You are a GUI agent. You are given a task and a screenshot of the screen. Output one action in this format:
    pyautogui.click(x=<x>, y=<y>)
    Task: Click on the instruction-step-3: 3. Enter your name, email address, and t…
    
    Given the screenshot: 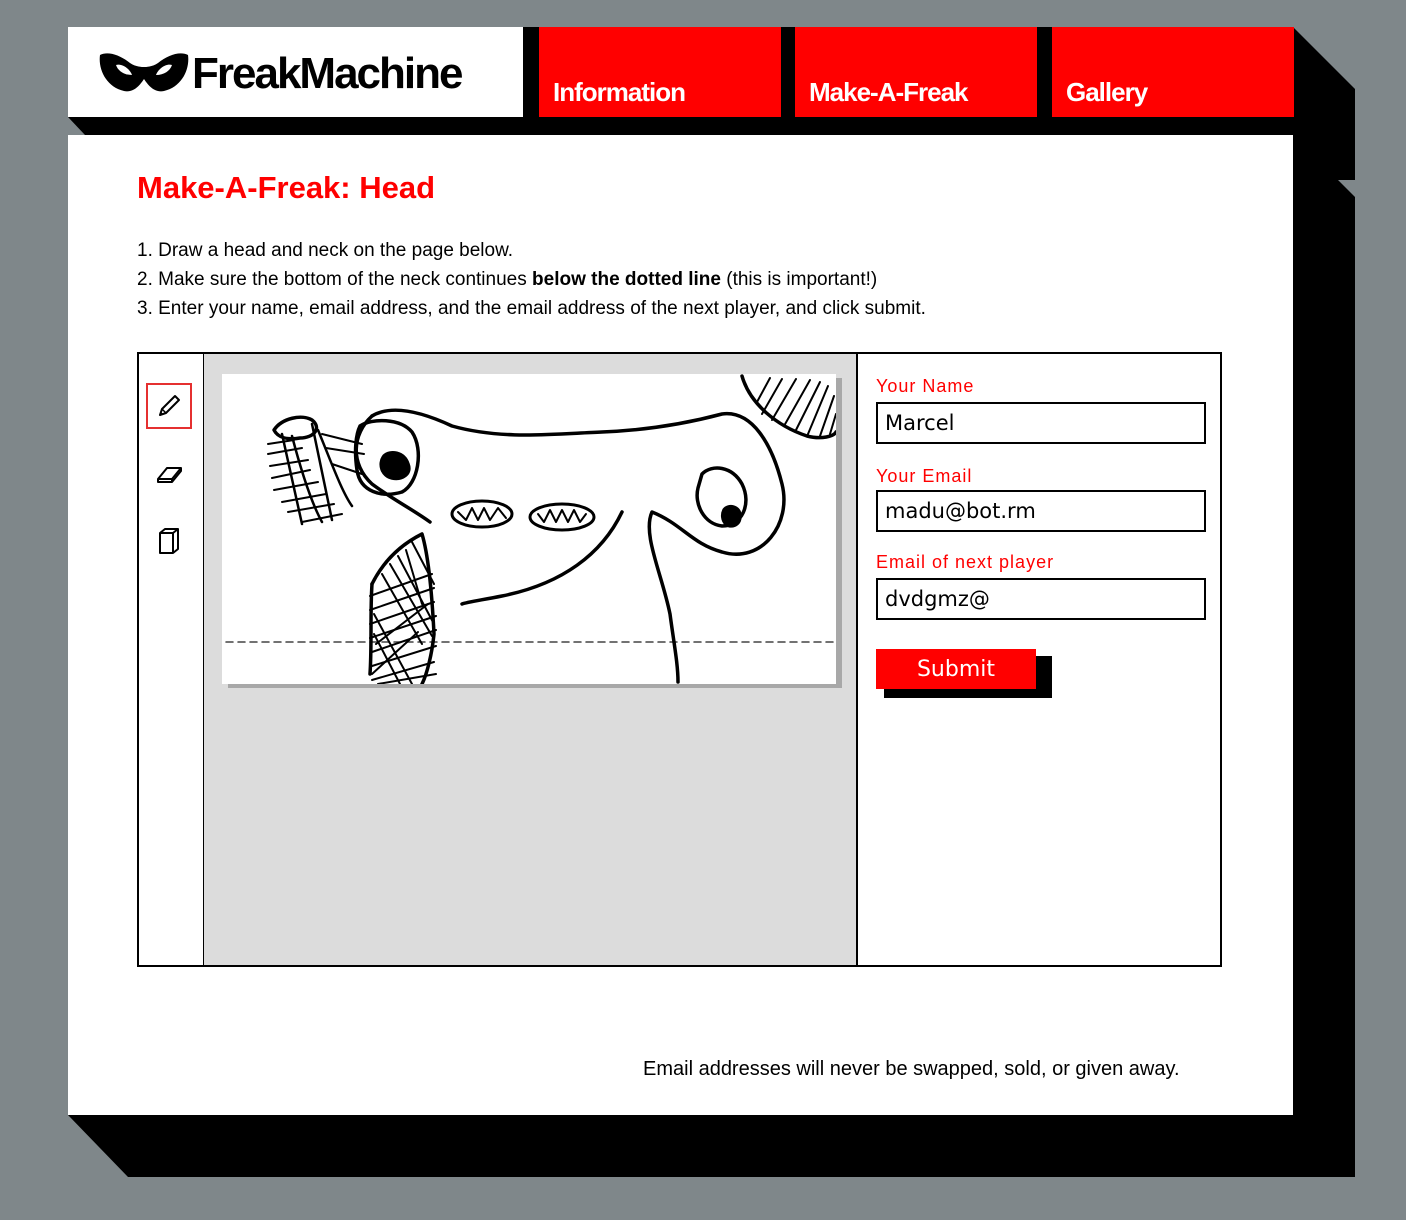 What is the action you would take?
    pyautogui.click(x=531, y=309)
    